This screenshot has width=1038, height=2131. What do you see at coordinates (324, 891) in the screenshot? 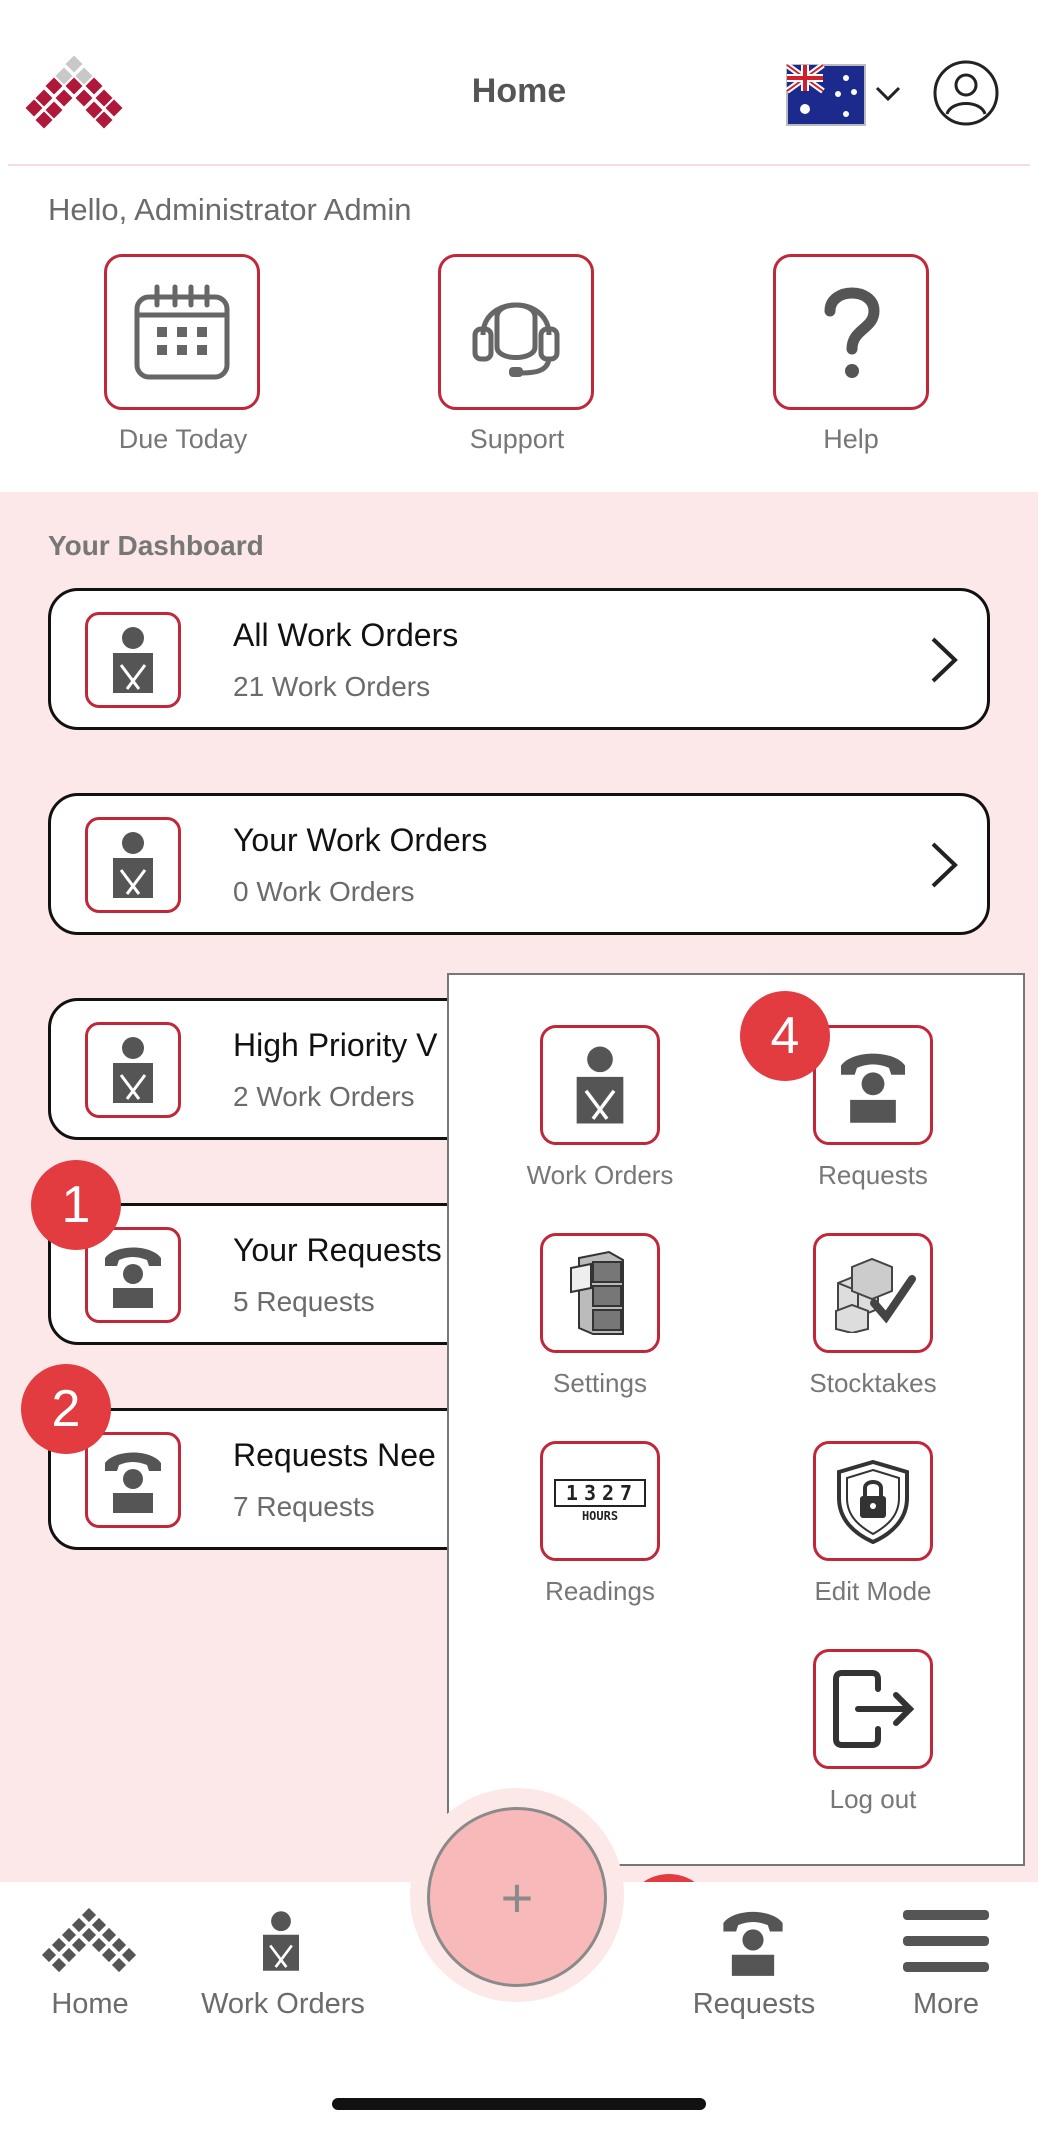
I see `card-subtitle: 0 Work Orders` at bounding box center [324, 891].